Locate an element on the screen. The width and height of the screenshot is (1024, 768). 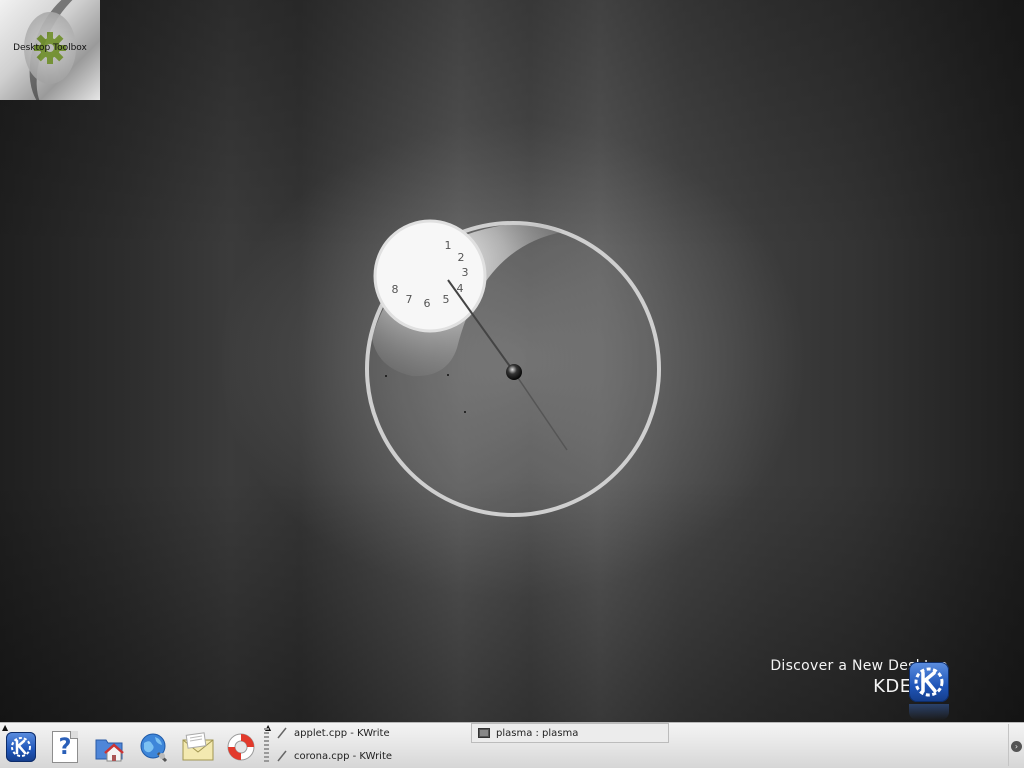
clock-numeral: 7 is located at coordinates (409, 299).